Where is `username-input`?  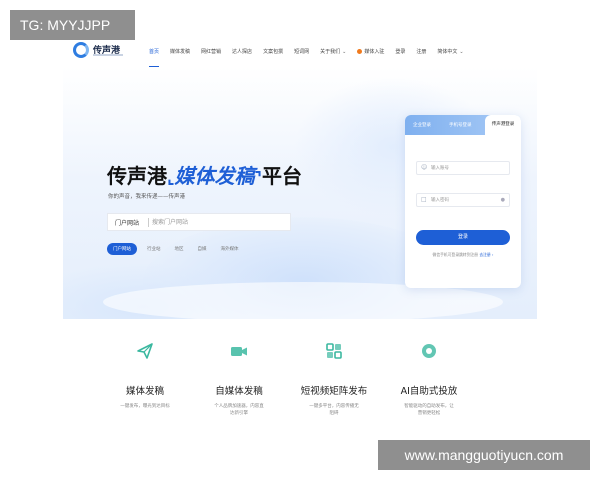 username-input is located at coordinates (466, 168).